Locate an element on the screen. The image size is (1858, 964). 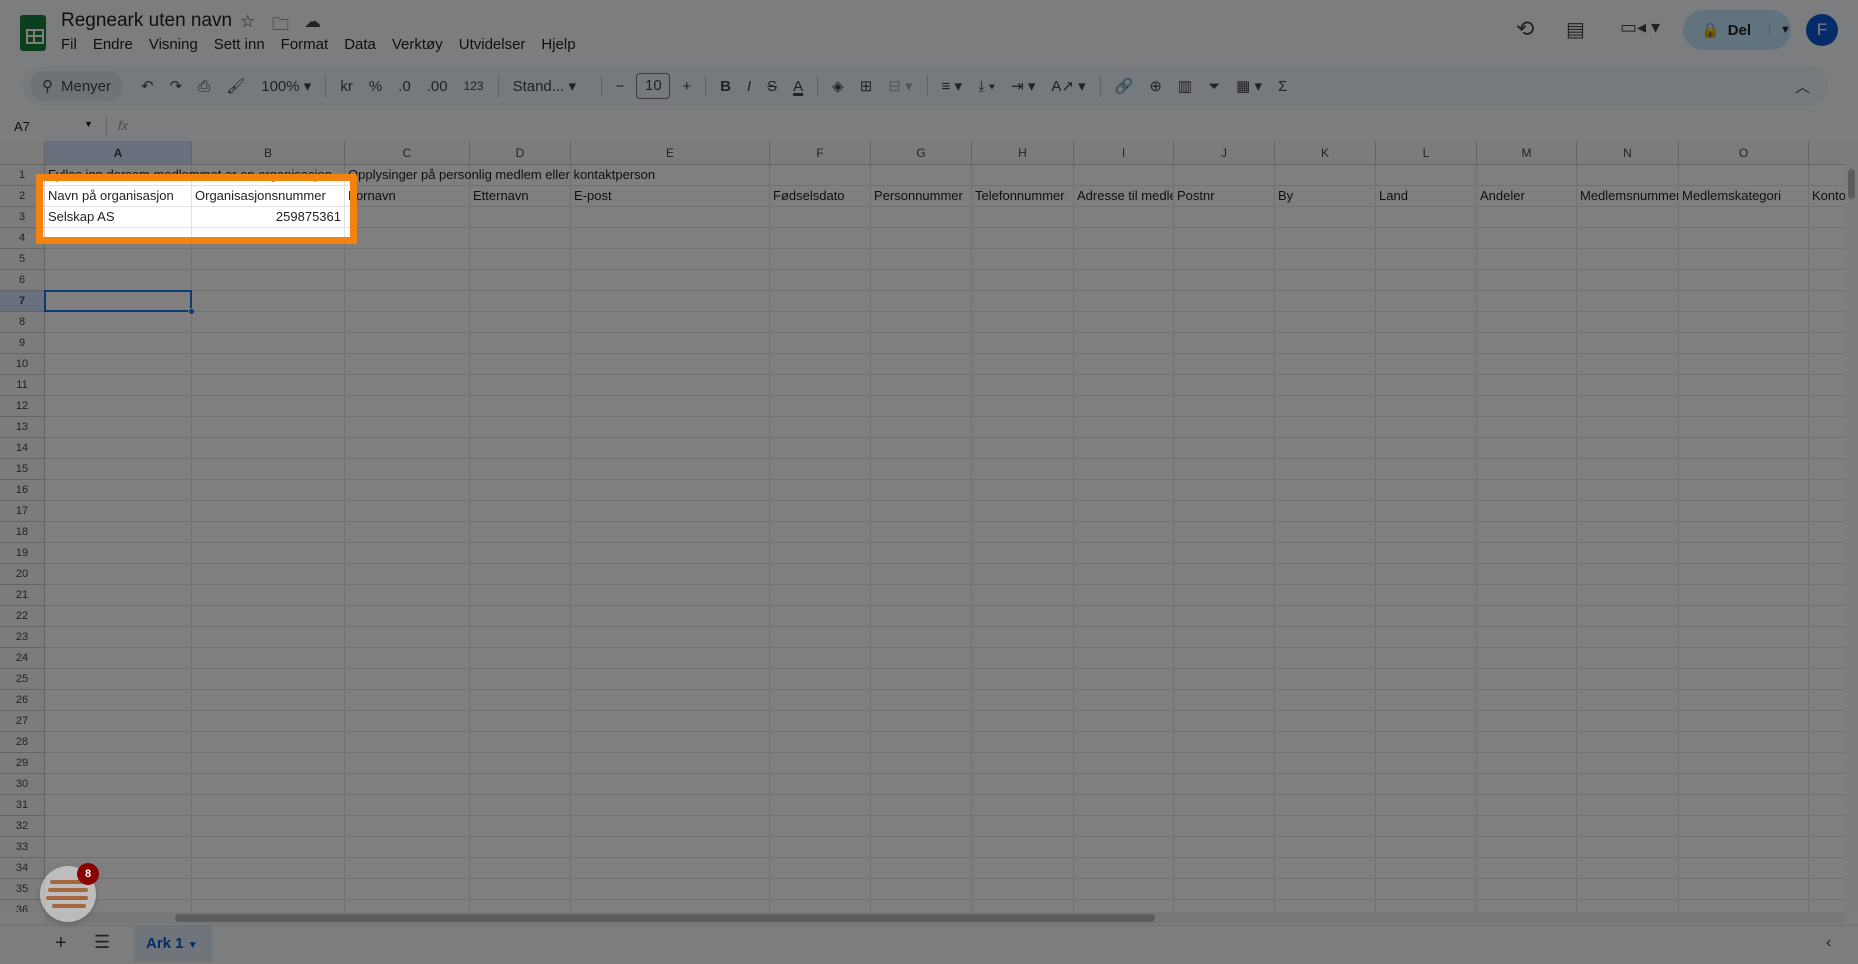
cell-M2: Andeler is located at coordinates (1527, 196).